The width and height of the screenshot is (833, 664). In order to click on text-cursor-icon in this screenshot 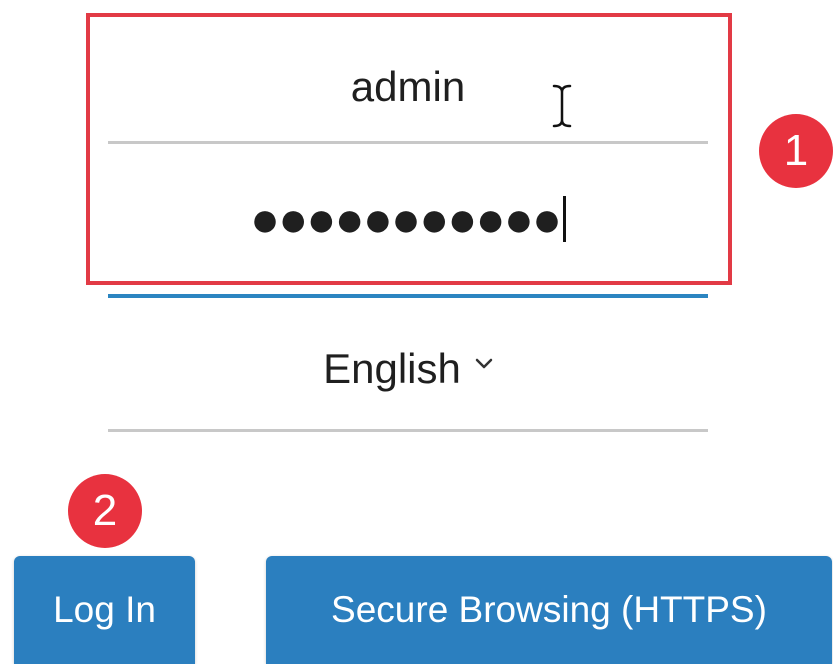, I will do `click(562, 106)`.